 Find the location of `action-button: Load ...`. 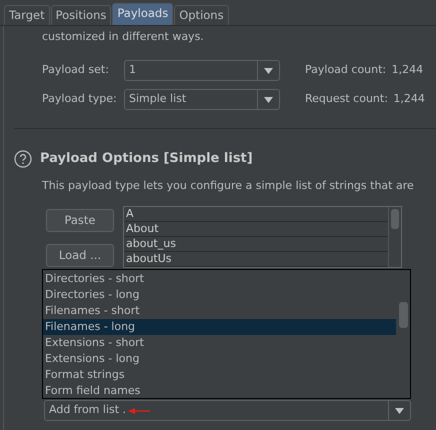

action-button: Load ... is located at coordinates (80, 255).